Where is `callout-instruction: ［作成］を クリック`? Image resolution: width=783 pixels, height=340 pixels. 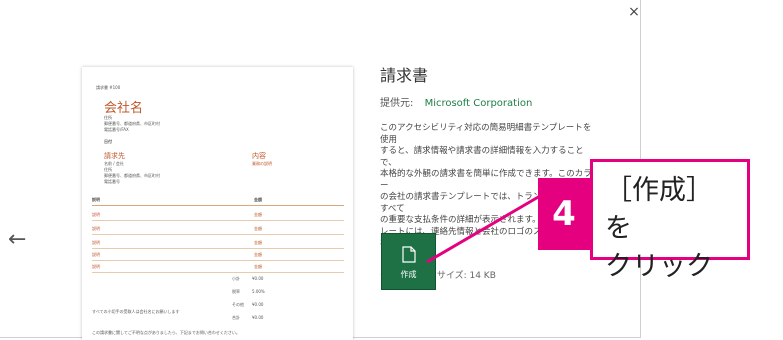 callout-instruction: ［作成］を クリック is located at coordinates (670, 220).